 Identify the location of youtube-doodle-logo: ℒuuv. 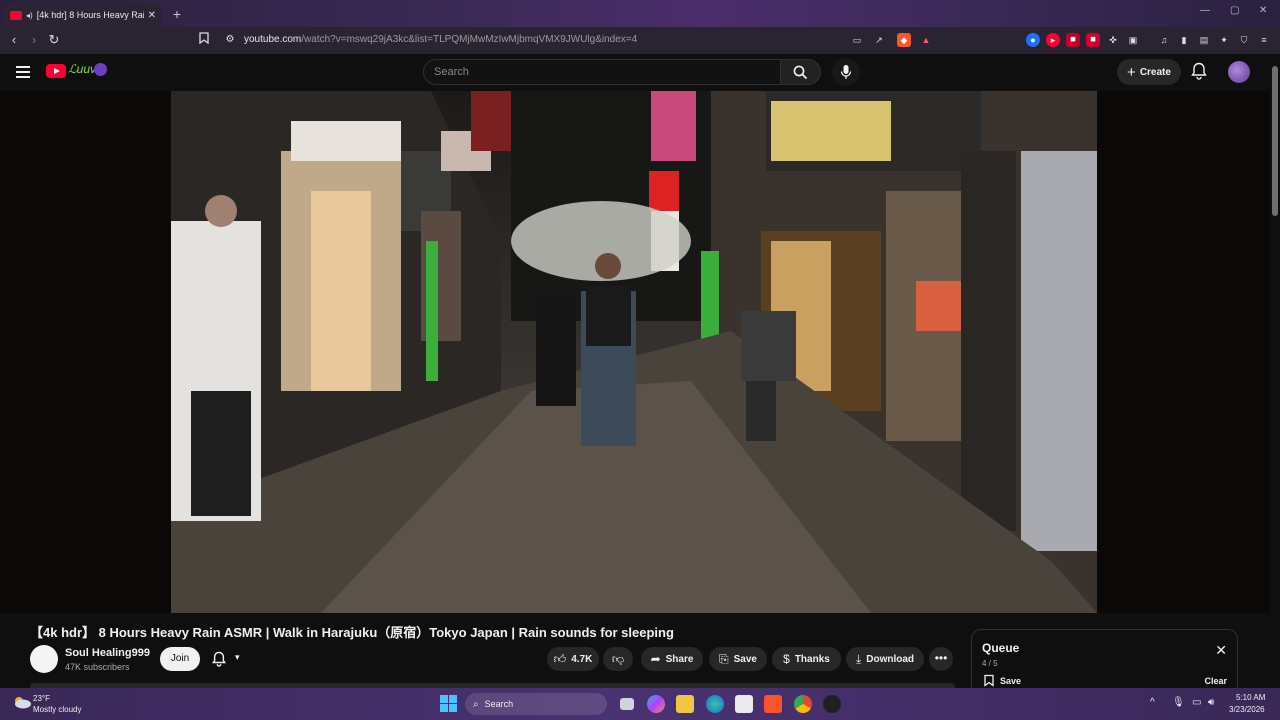
(82, 69).